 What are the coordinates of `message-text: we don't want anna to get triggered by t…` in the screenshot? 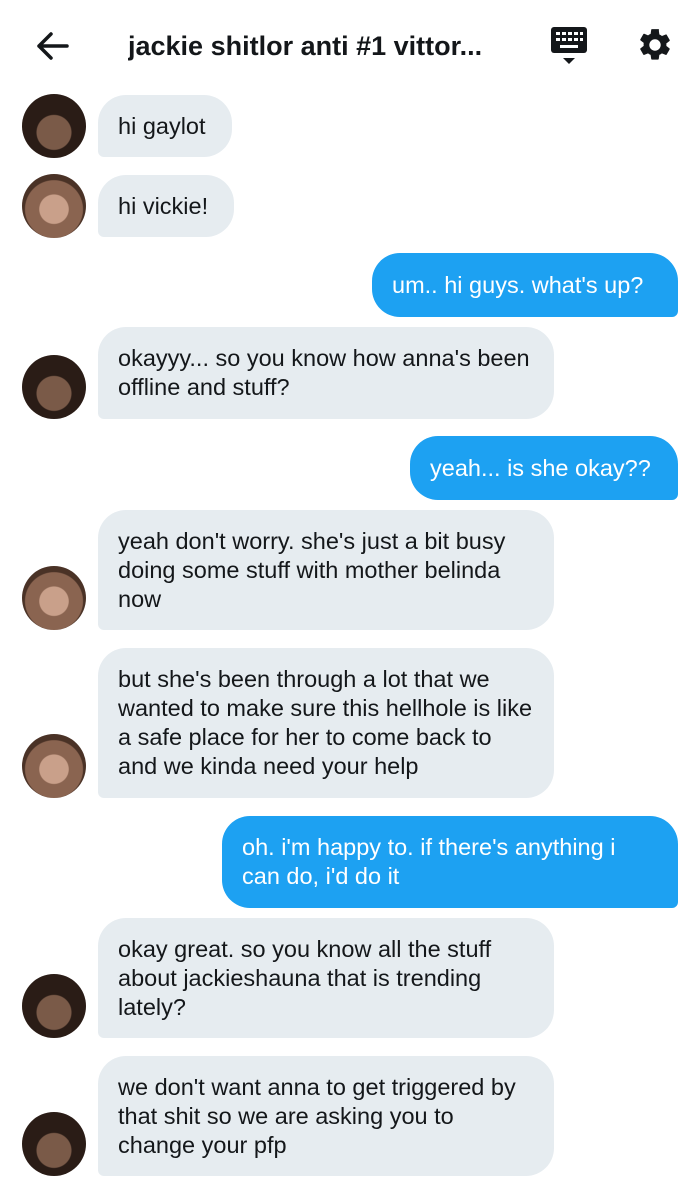 It's located at (317, 1115).